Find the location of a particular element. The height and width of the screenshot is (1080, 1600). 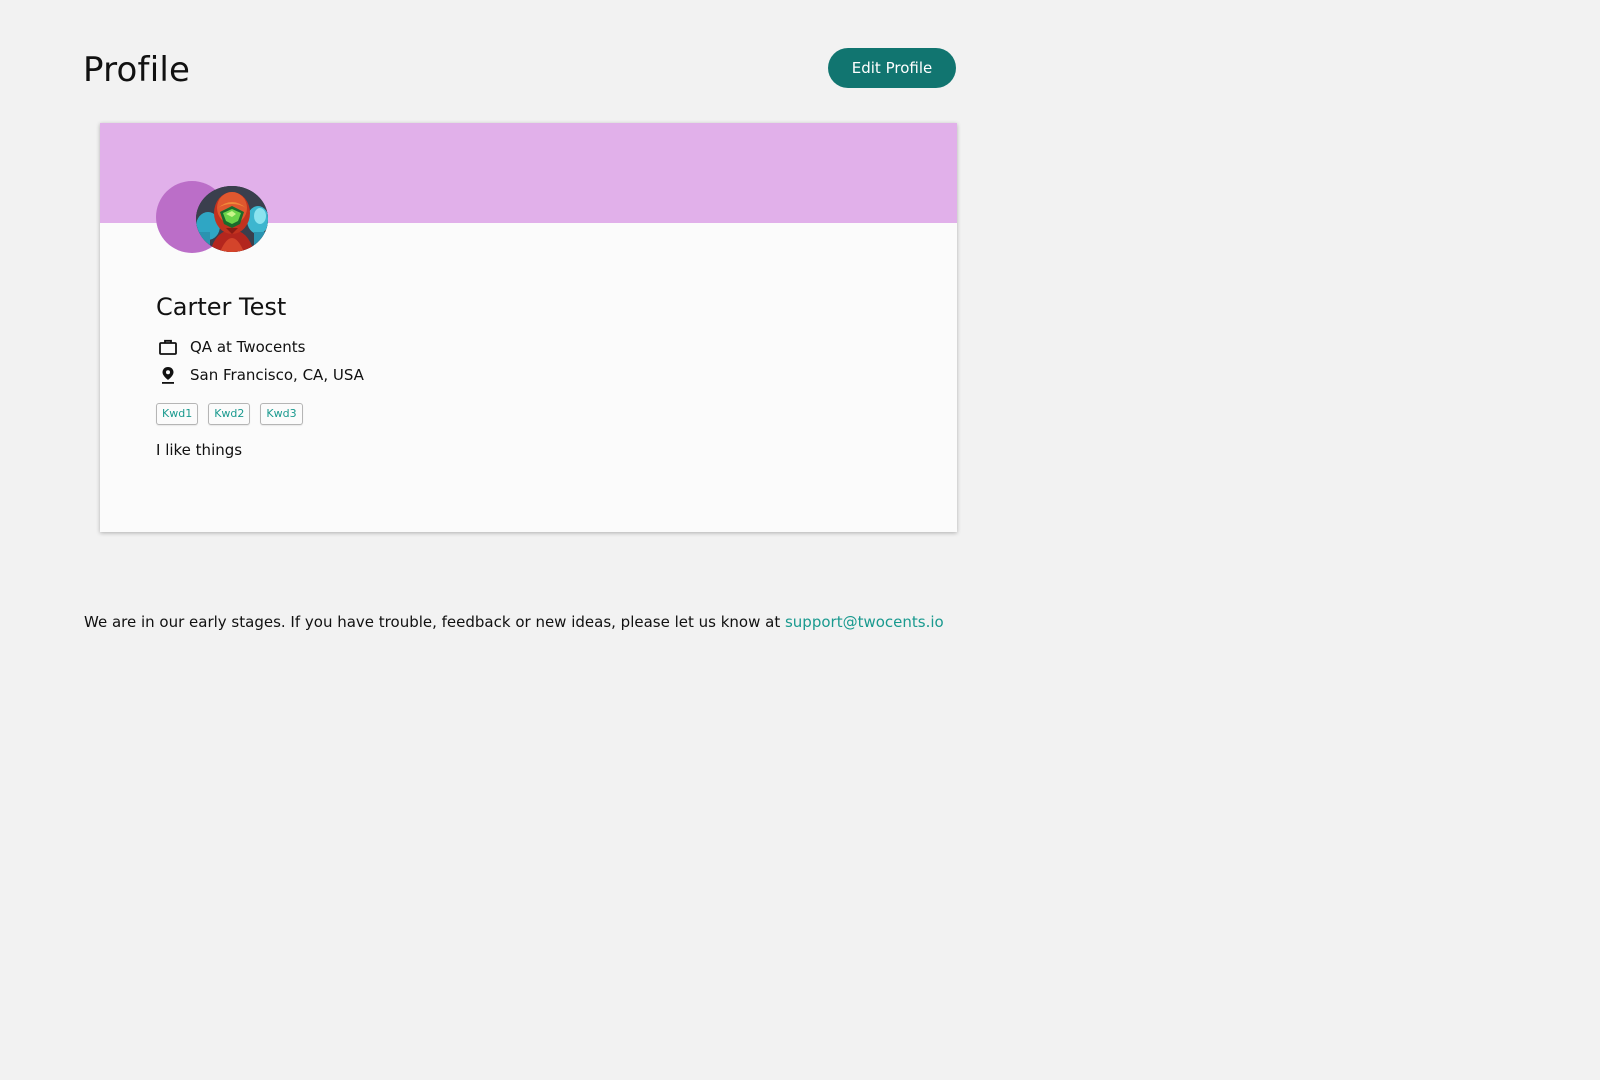

location-row: San Francisco, CA, USA is located at coordinates (260, 375).